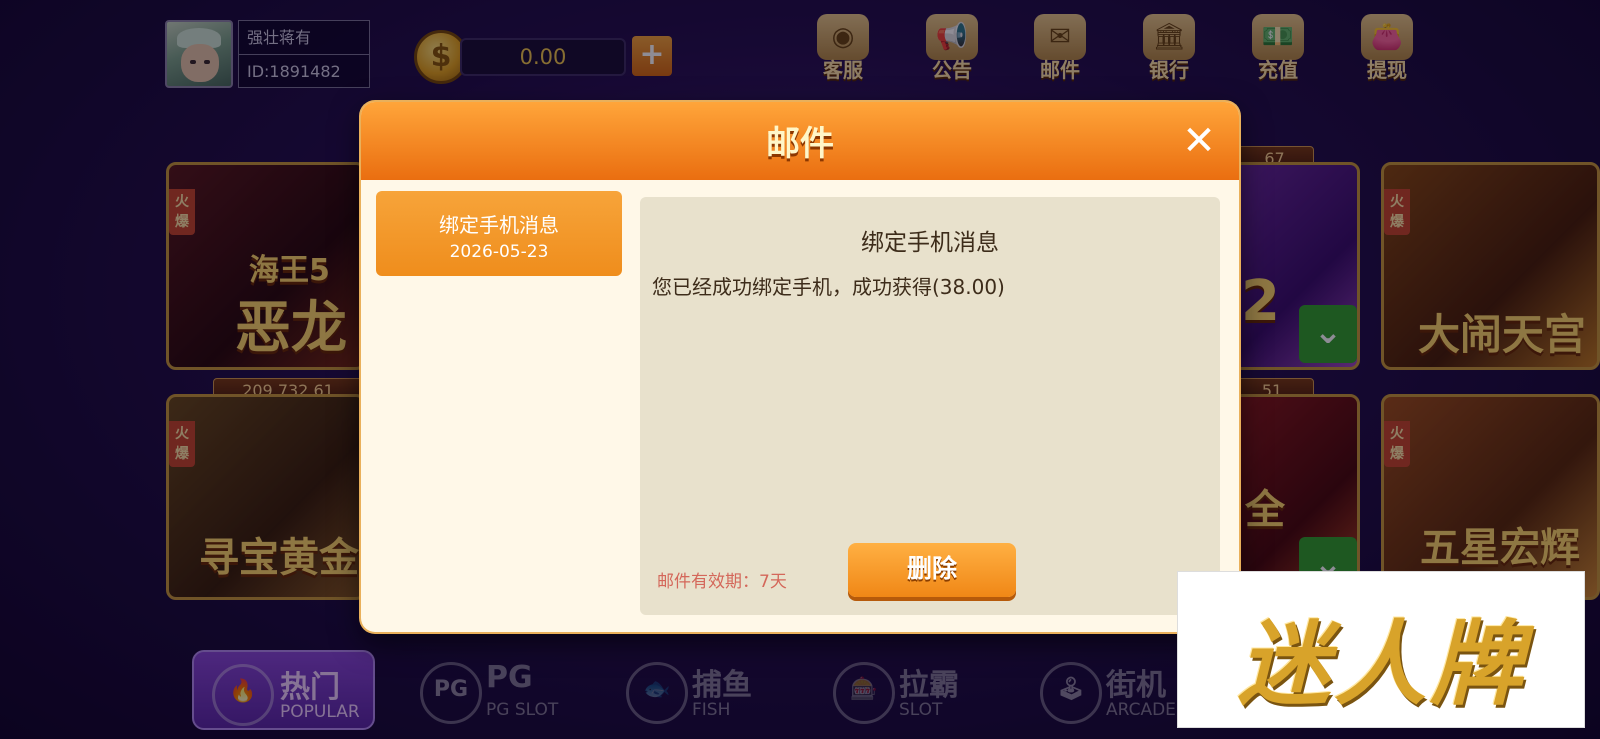 Image resolution: width=1600 pixels, height=739 pixels. I want to click on dialog-title: 邮件, so click(800, 144).